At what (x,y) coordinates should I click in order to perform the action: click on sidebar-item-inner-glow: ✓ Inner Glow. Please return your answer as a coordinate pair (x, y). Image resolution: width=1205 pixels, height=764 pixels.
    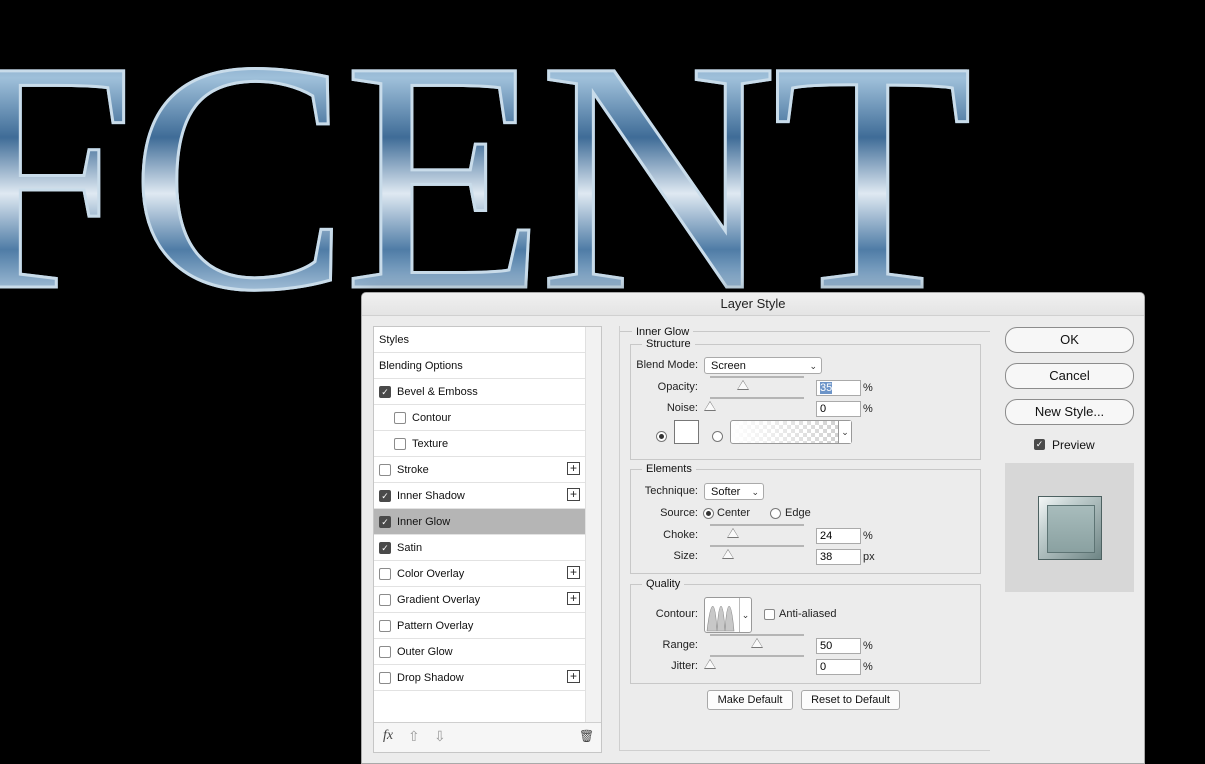
    Looking at the image, I should click on (479, 522).